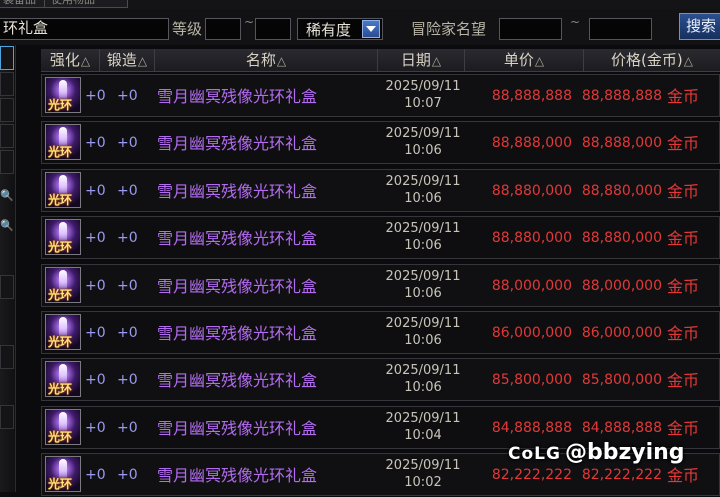 This screenshot has height=497, width=720. What do you see at coordinates (329, 30) in the screenshot?
I see `rarity-value: 稀有度` at bounding box center [329, 30].